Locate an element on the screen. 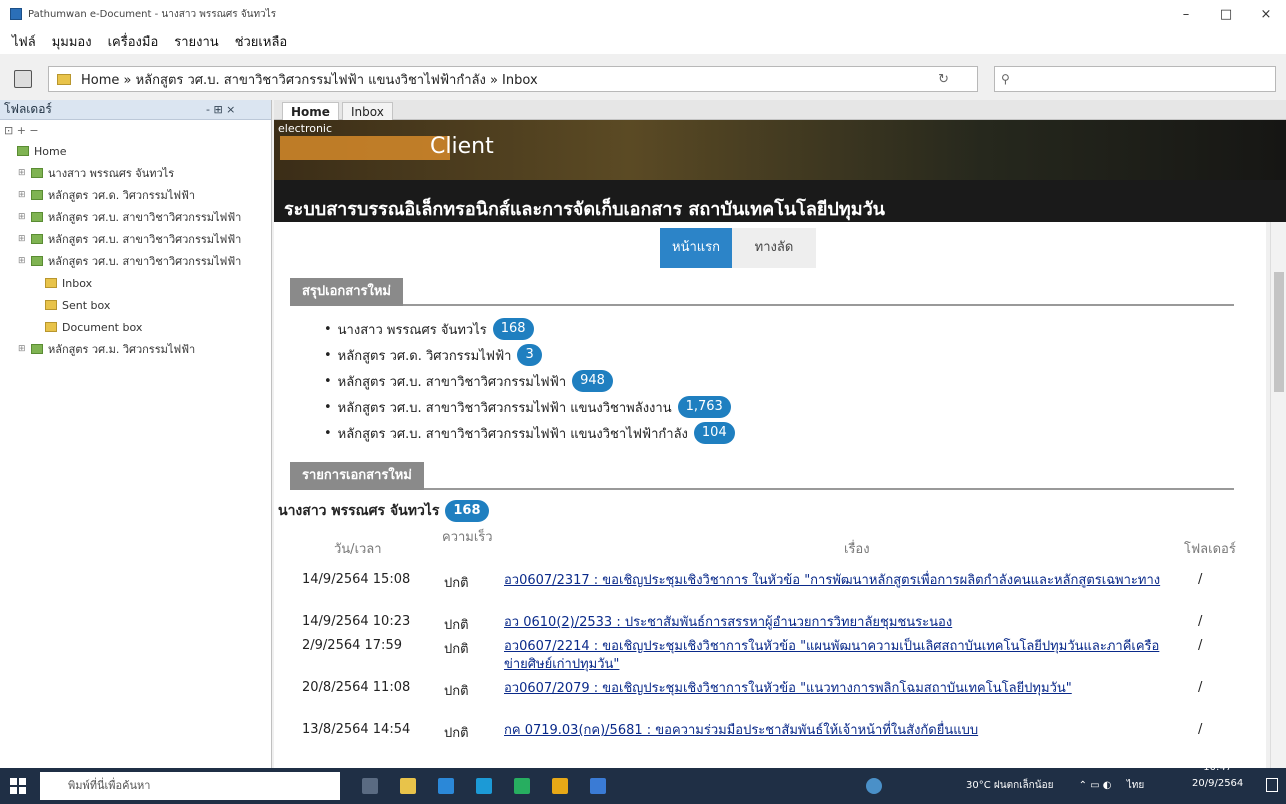 This screenshot has width=1286, height=804. chrome-icon is located at coordinates (560, 786).